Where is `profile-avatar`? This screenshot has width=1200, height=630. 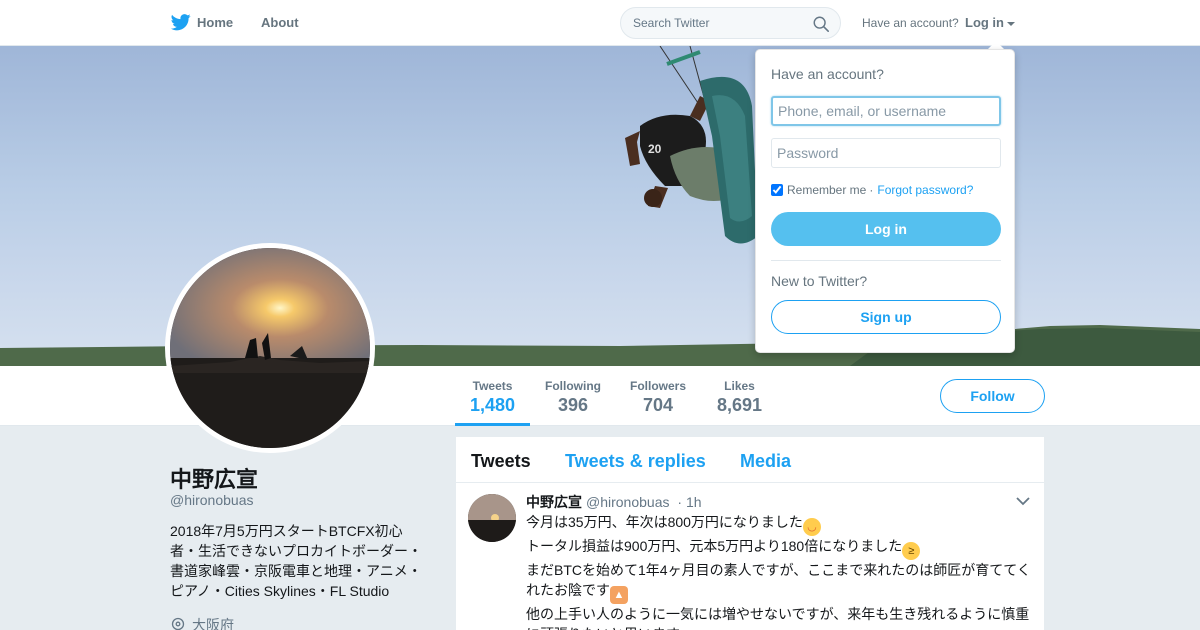
profile-avatar is located at coordinates (270, 348).